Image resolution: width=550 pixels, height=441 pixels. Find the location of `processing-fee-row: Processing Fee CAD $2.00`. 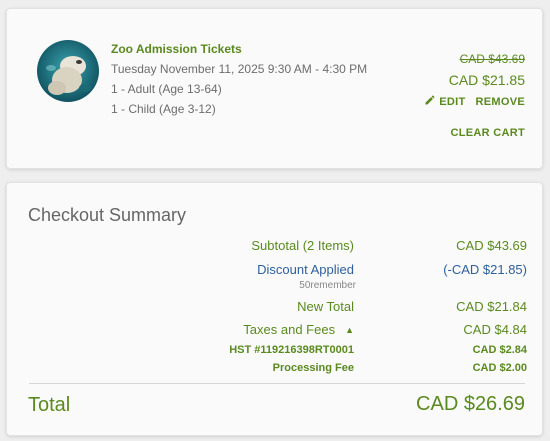

processing-fee-row: Processing Fee CAD $2.00 is located at coordinates (275, 371).